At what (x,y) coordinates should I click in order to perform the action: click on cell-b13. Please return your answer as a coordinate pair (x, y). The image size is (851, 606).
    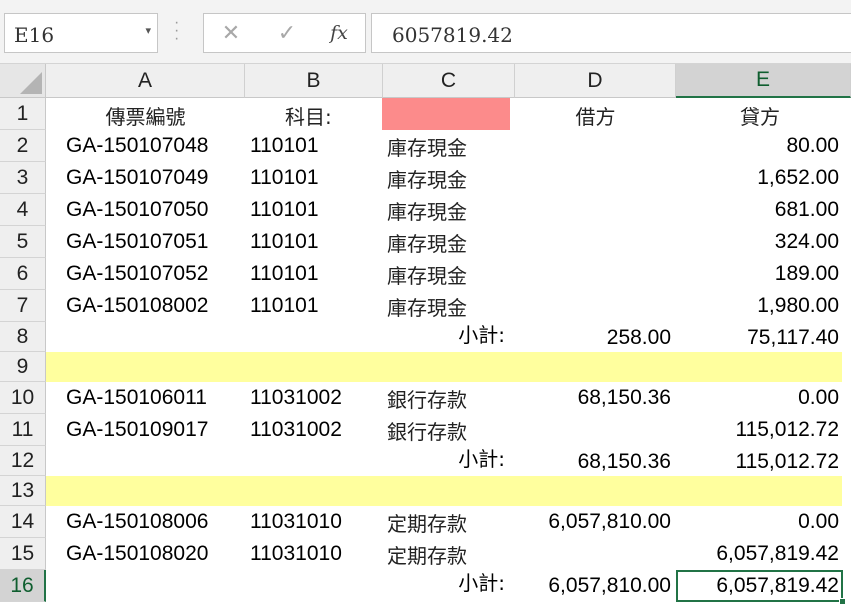
    Looking at the image, I should click on (314, 491).